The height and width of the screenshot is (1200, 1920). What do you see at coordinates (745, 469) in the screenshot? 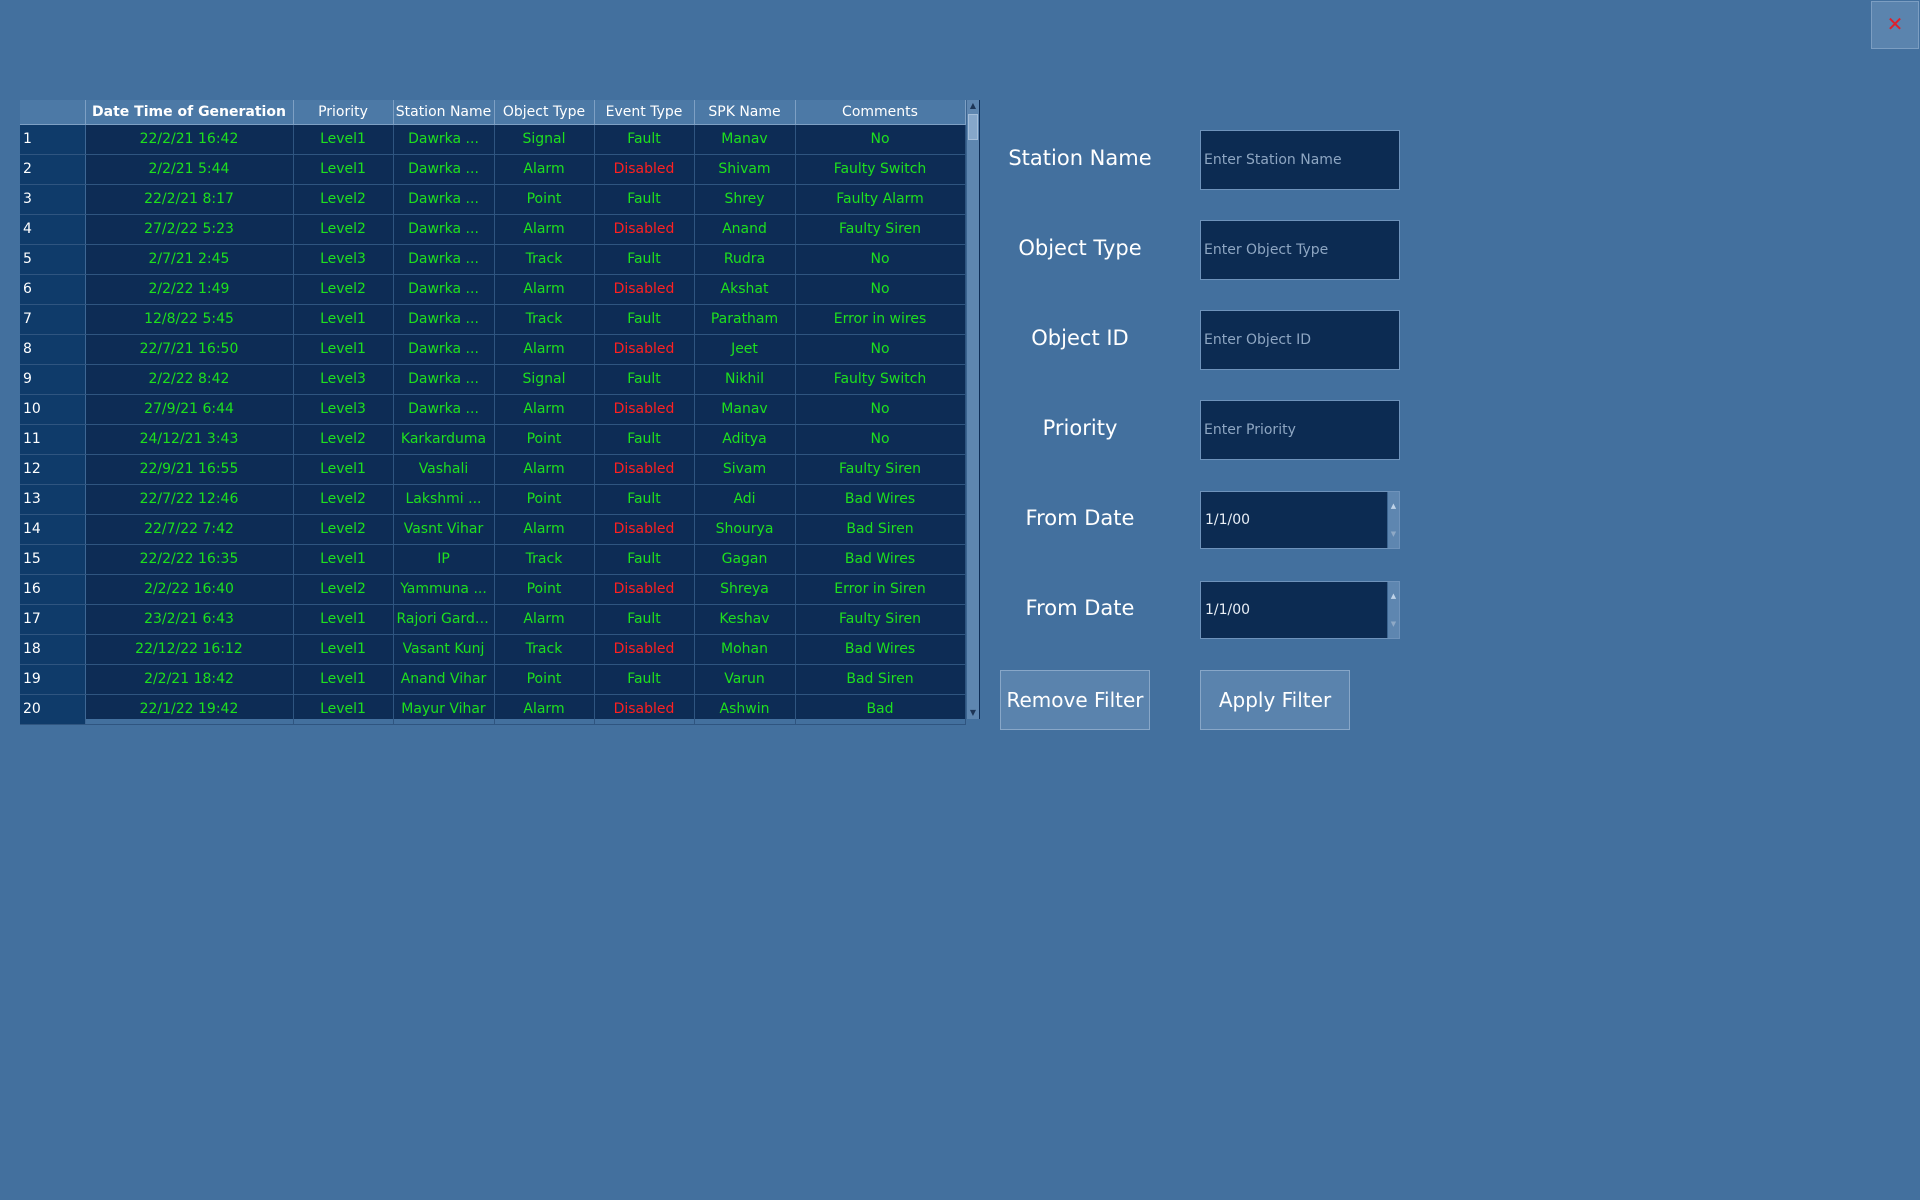
I see `cell-spk-name: Sivam` at bounding box center [745, 469].